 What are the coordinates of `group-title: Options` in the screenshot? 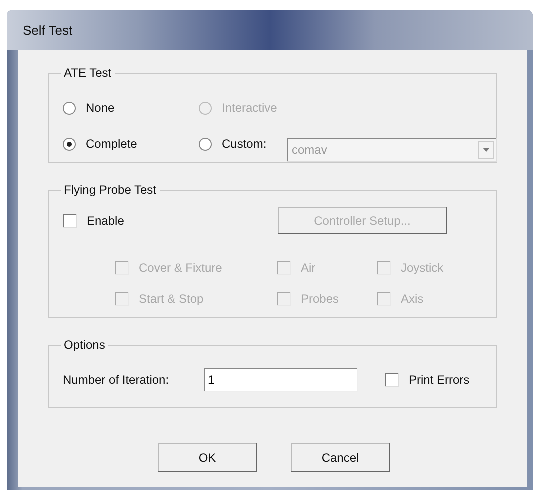 It's located at (84, 345).